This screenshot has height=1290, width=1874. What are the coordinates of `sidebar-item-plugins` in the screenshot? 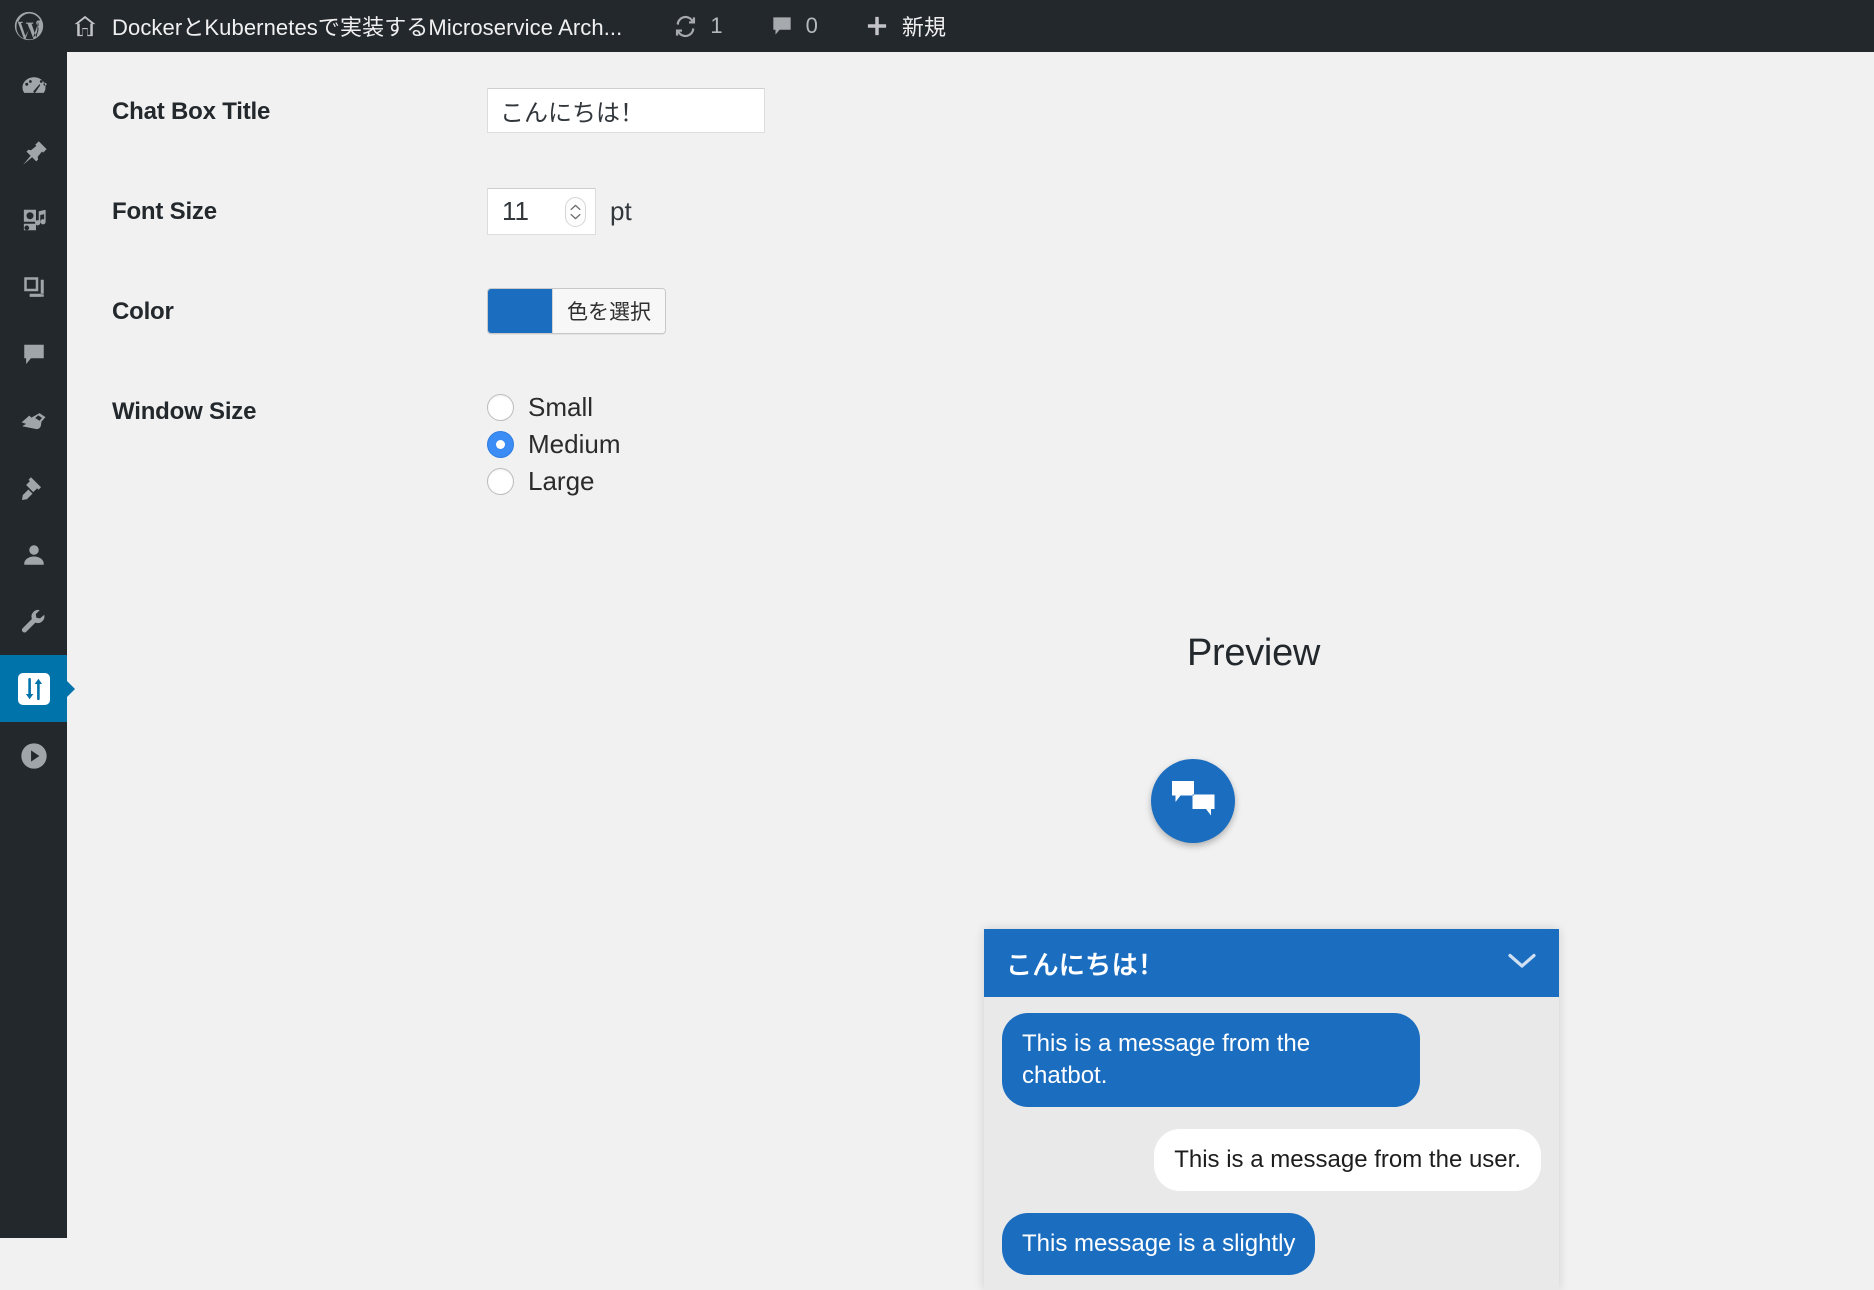 It's located at (33, 487).